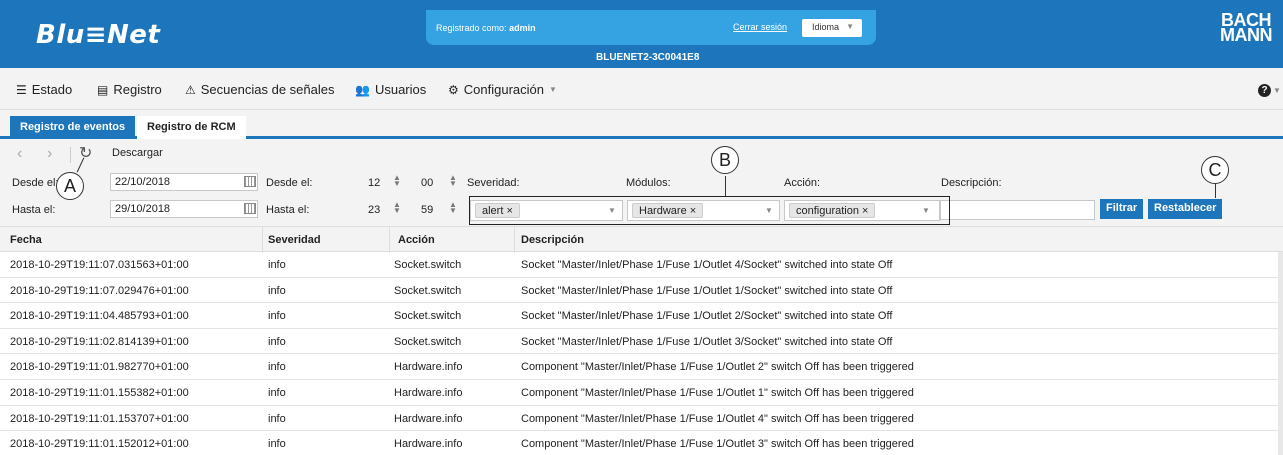 The height and width of the screenshot is (455, 1283). I want to click on tab-bar: Registro de eventos Registro de RCM, so click(641, 124).